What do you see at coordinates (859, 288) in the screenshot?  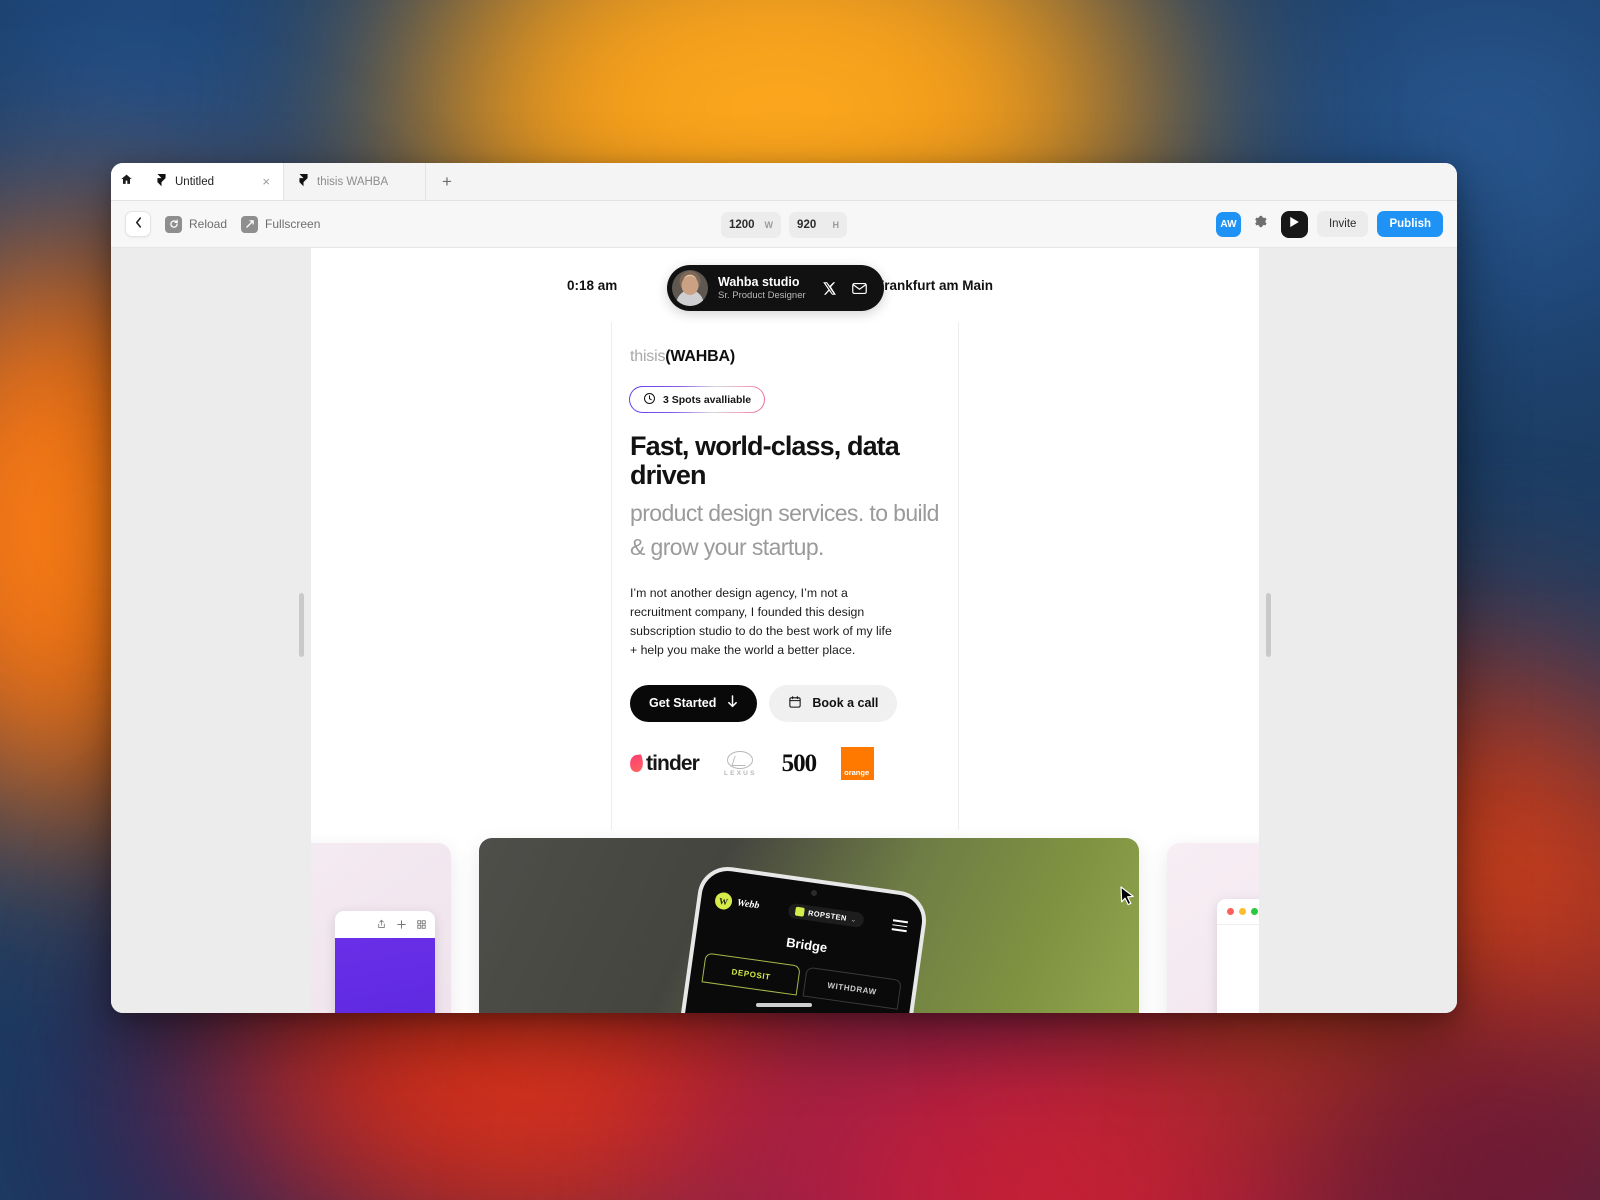 I see `mail-icon` at bounding box center [859, 288].